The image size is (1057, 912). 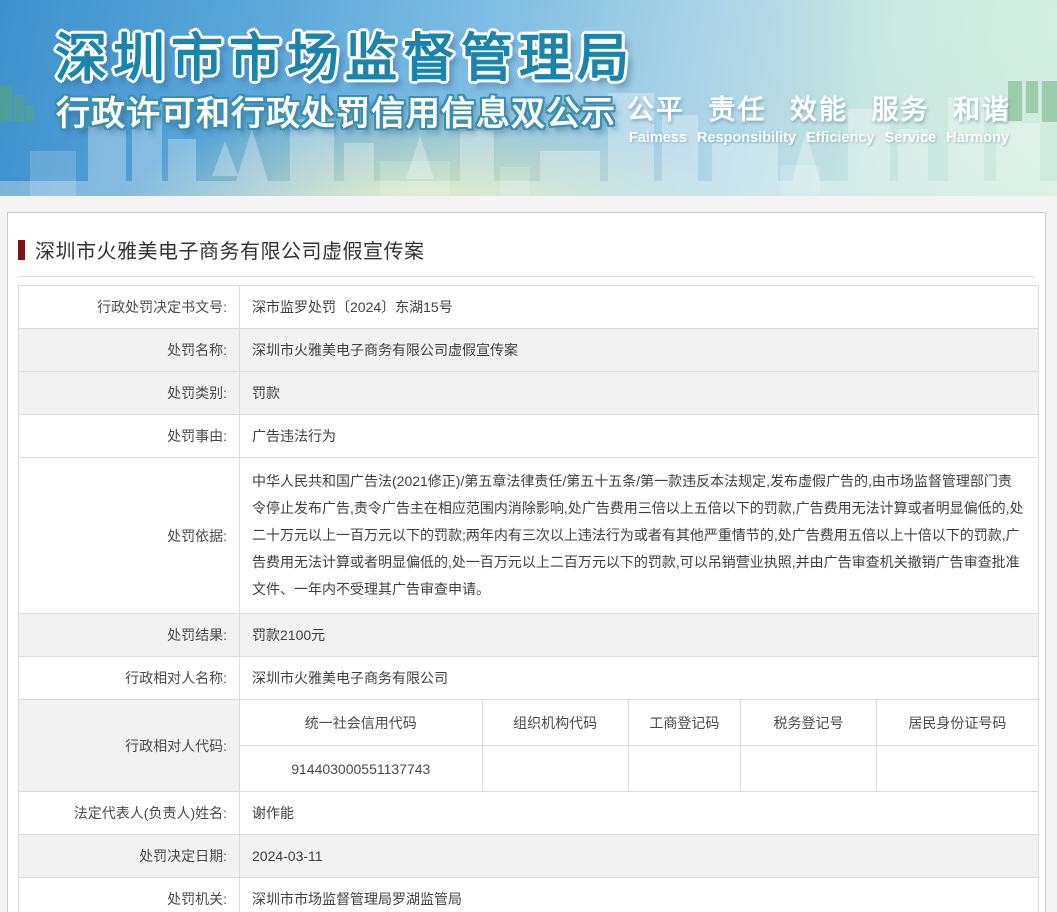 I want to click on row-label: 行政处罚决定书文号:, so click(x=129, y=307).